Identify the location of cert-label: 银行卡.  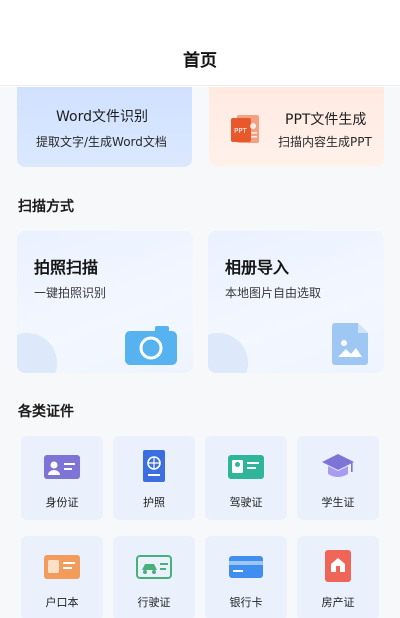
(246, 602).